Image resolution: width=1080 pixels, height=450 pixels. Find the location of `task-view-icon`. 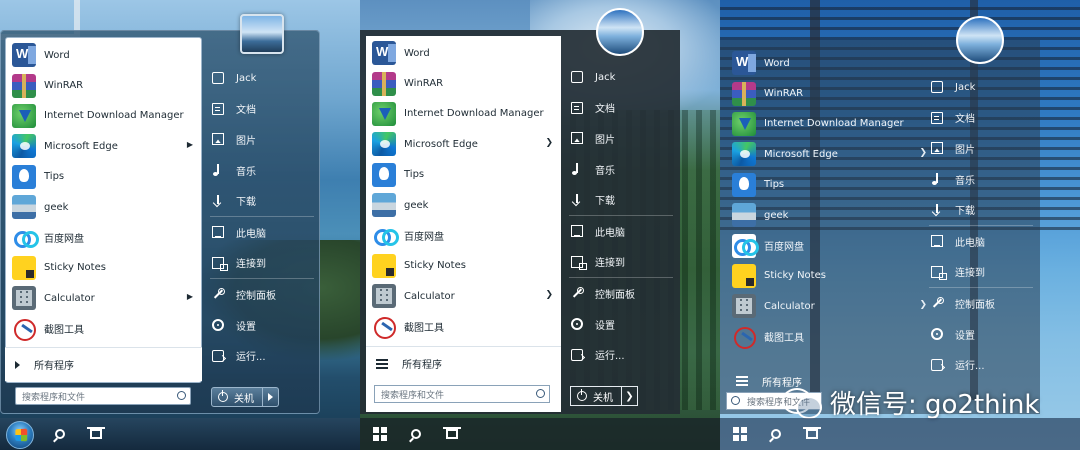

task-view-icon is located at coordinates (812, 433).